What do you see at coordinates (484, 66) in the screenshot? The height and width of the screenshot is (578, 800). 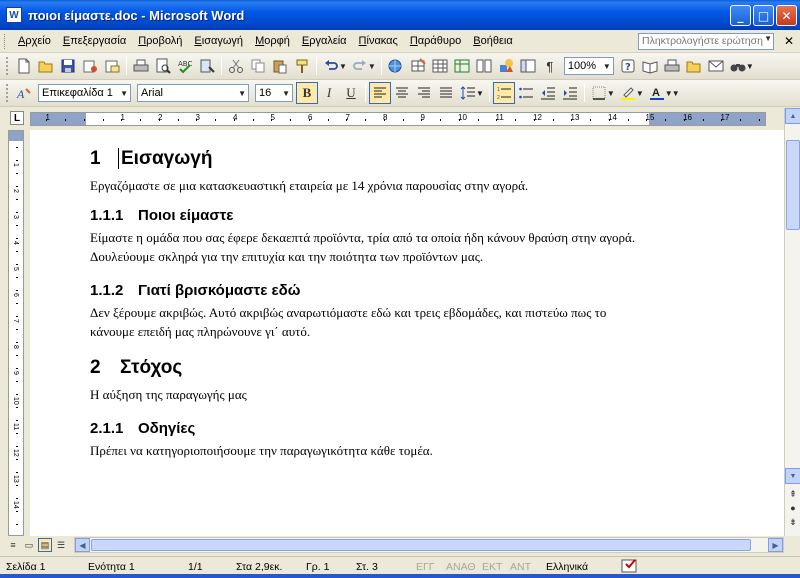 I see `columns-icon` at bounding box center [484, 66].